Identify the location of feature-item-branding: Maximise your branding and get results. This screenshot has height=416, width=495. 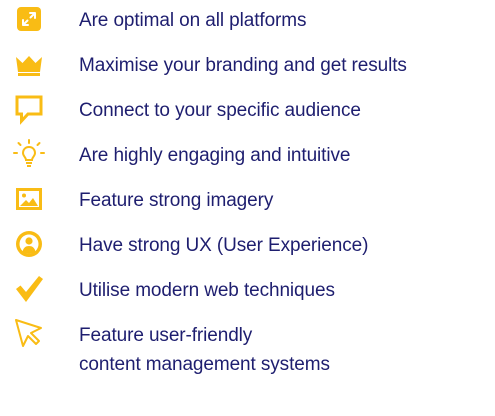
(247, 65).